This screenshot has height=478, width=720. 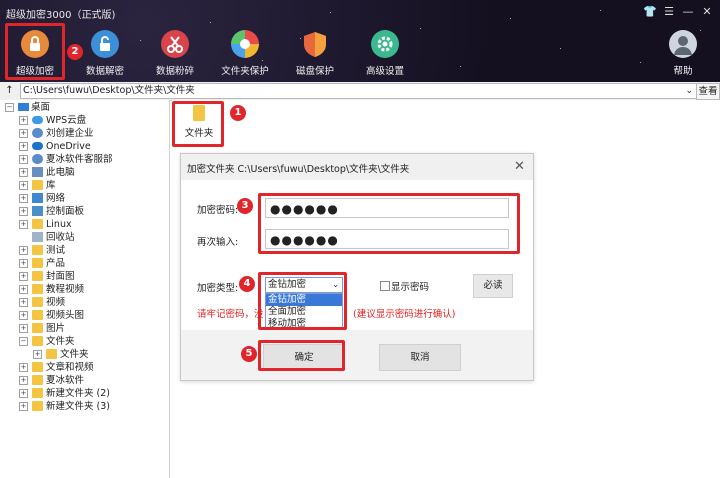 I want to click on view-button: 查看, so click(x=708, y=91).